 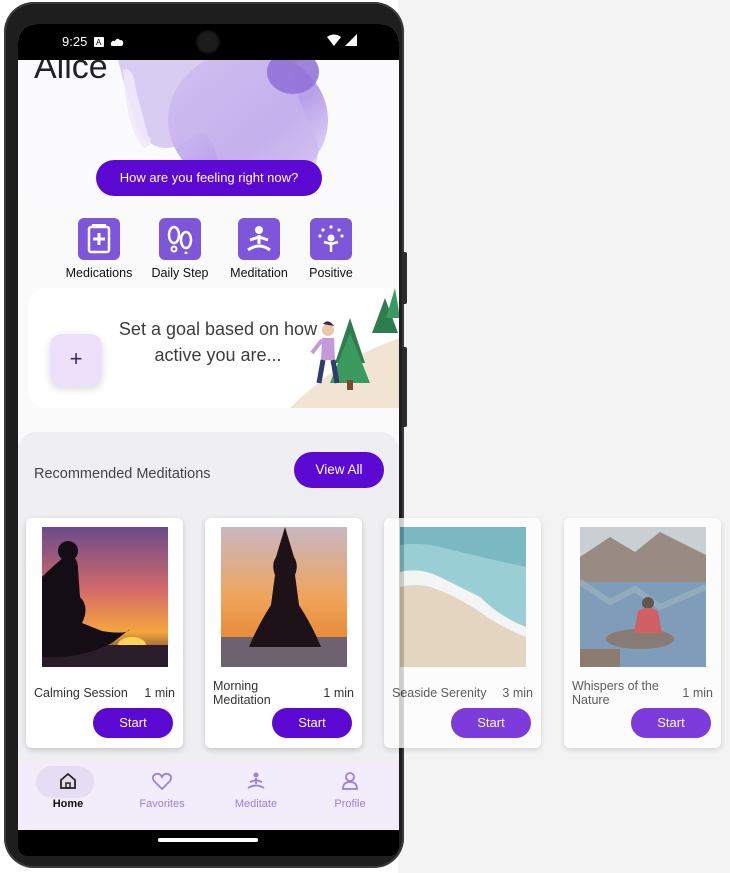 I want to click on nav-meditate: Meditate, so click(x=256, y=790).